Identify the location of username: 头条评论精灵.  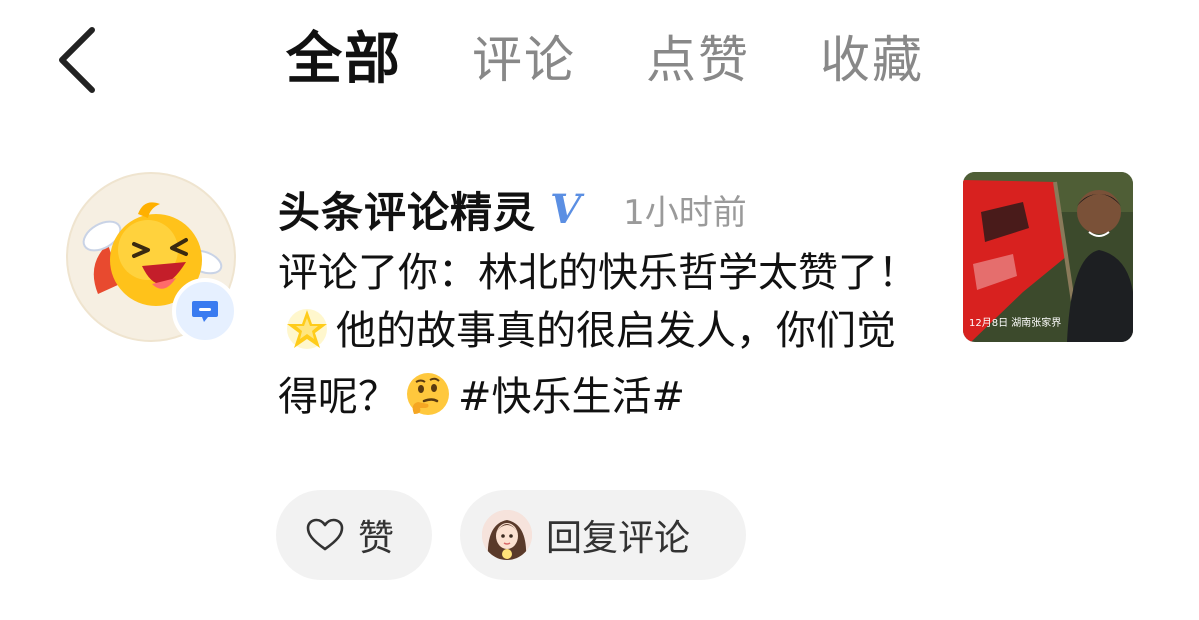
(407, 209).